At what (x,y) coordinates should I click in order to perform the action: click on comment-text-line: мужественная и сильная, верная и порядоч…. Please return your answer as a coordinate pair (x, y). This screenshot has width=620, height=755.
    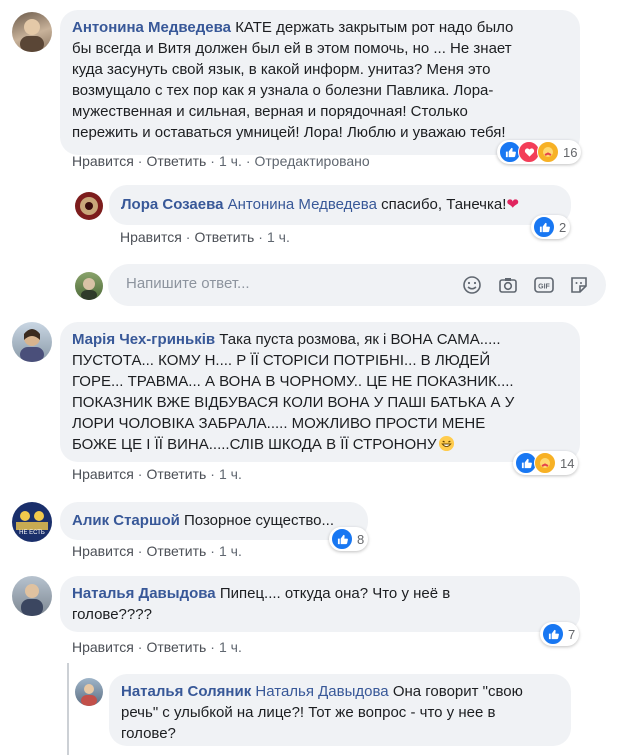
    Looking at the image, I should click on (270, 111).